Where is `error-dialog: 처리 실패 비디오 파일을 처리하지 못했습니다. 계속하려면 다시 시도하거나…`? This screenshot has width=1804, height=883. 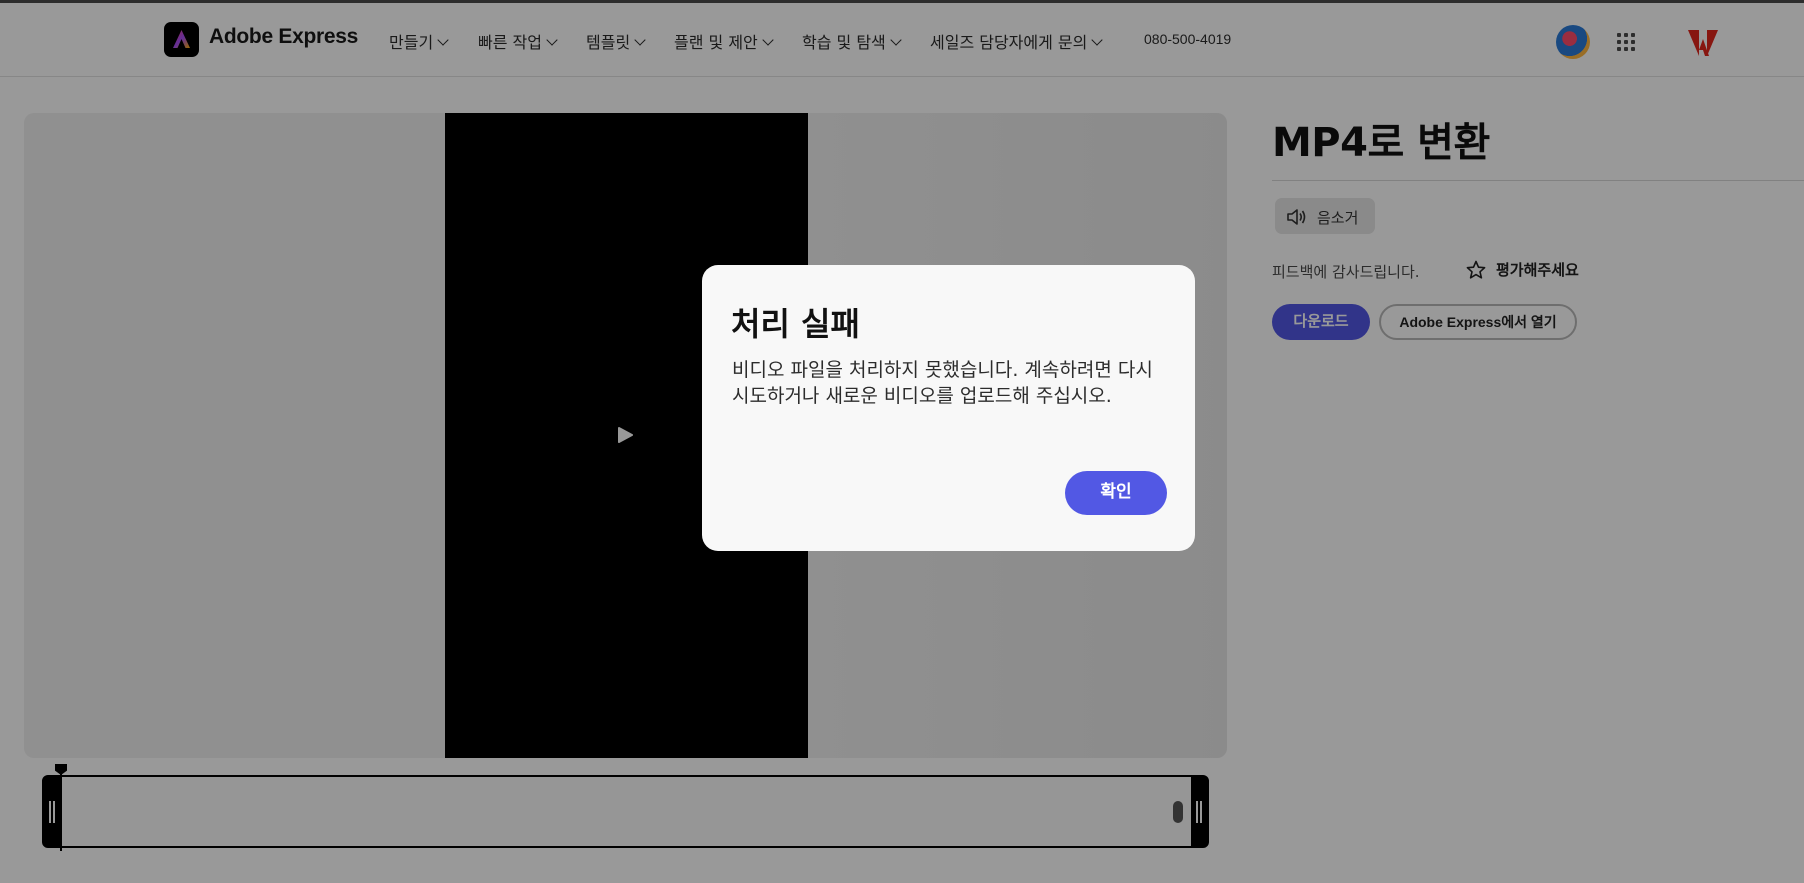
error-dialog: 처리 실패 비디오 파일을 처리하지 못했습니다. 계속하려면 다시 시도하거나… is located at coordinates (948, 408).